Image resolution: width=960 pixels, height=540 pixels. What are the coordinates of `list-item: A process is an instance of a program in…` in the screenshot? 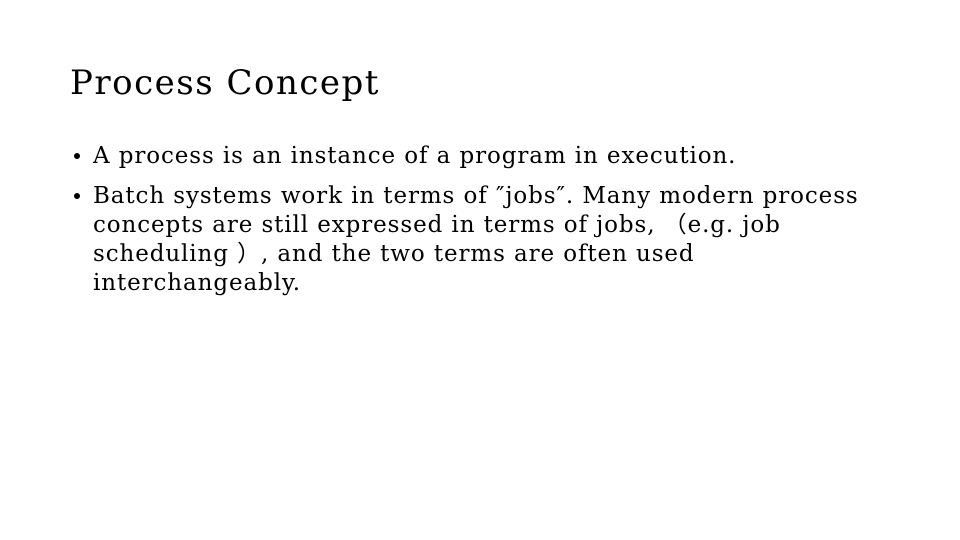 It's located at (485, 156).